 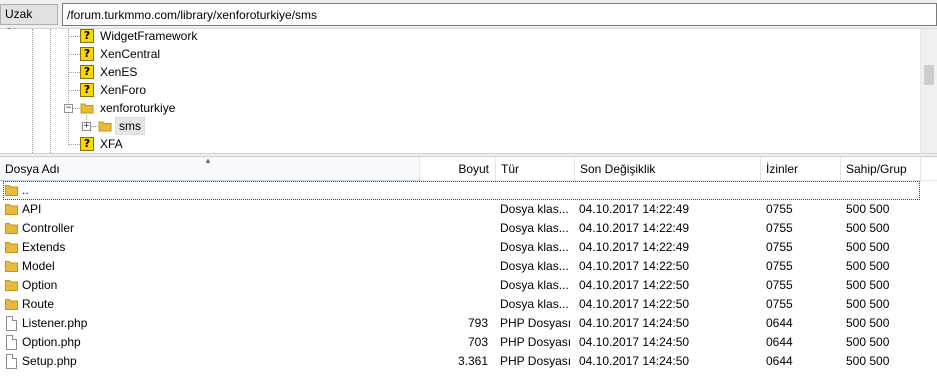 What do you see at coordinates (38, 304) in the screenshot?
I see `cell-name: Route` at bounding box center [38, 304].